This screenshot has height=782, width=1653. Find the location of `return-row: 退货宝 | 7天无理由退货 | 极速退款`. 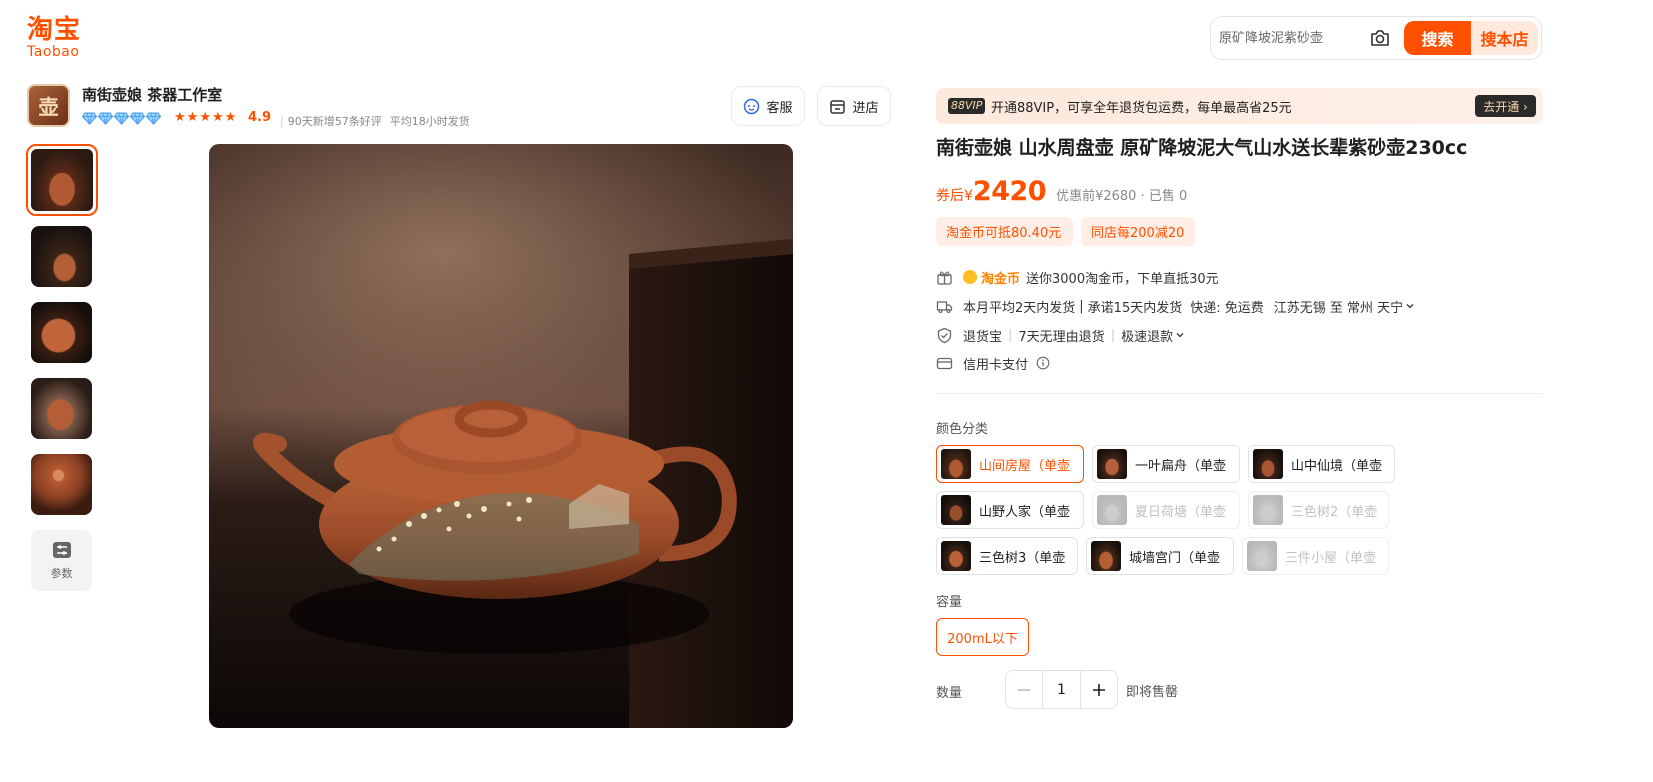

return-row: 退货宝 | 7天无理由退货 | 极速退款 is located at coordinates (1060, 335).